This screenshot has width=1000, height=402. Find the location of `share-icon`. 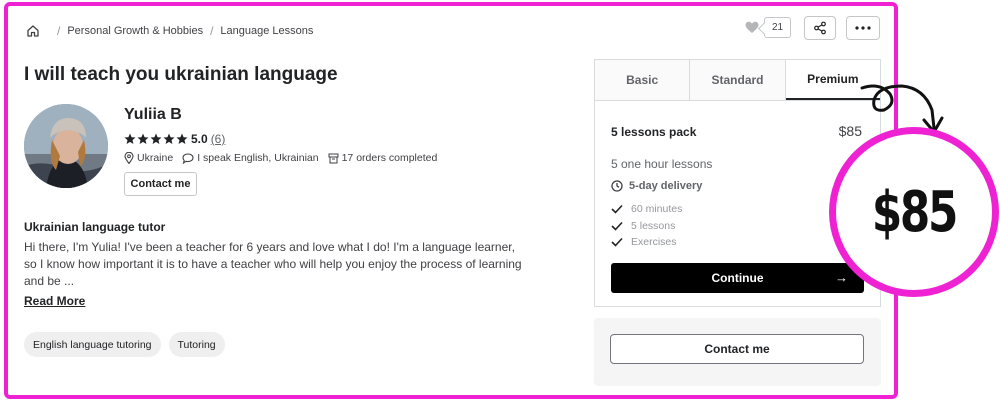

share-icon is located at coordinates (820, 28).